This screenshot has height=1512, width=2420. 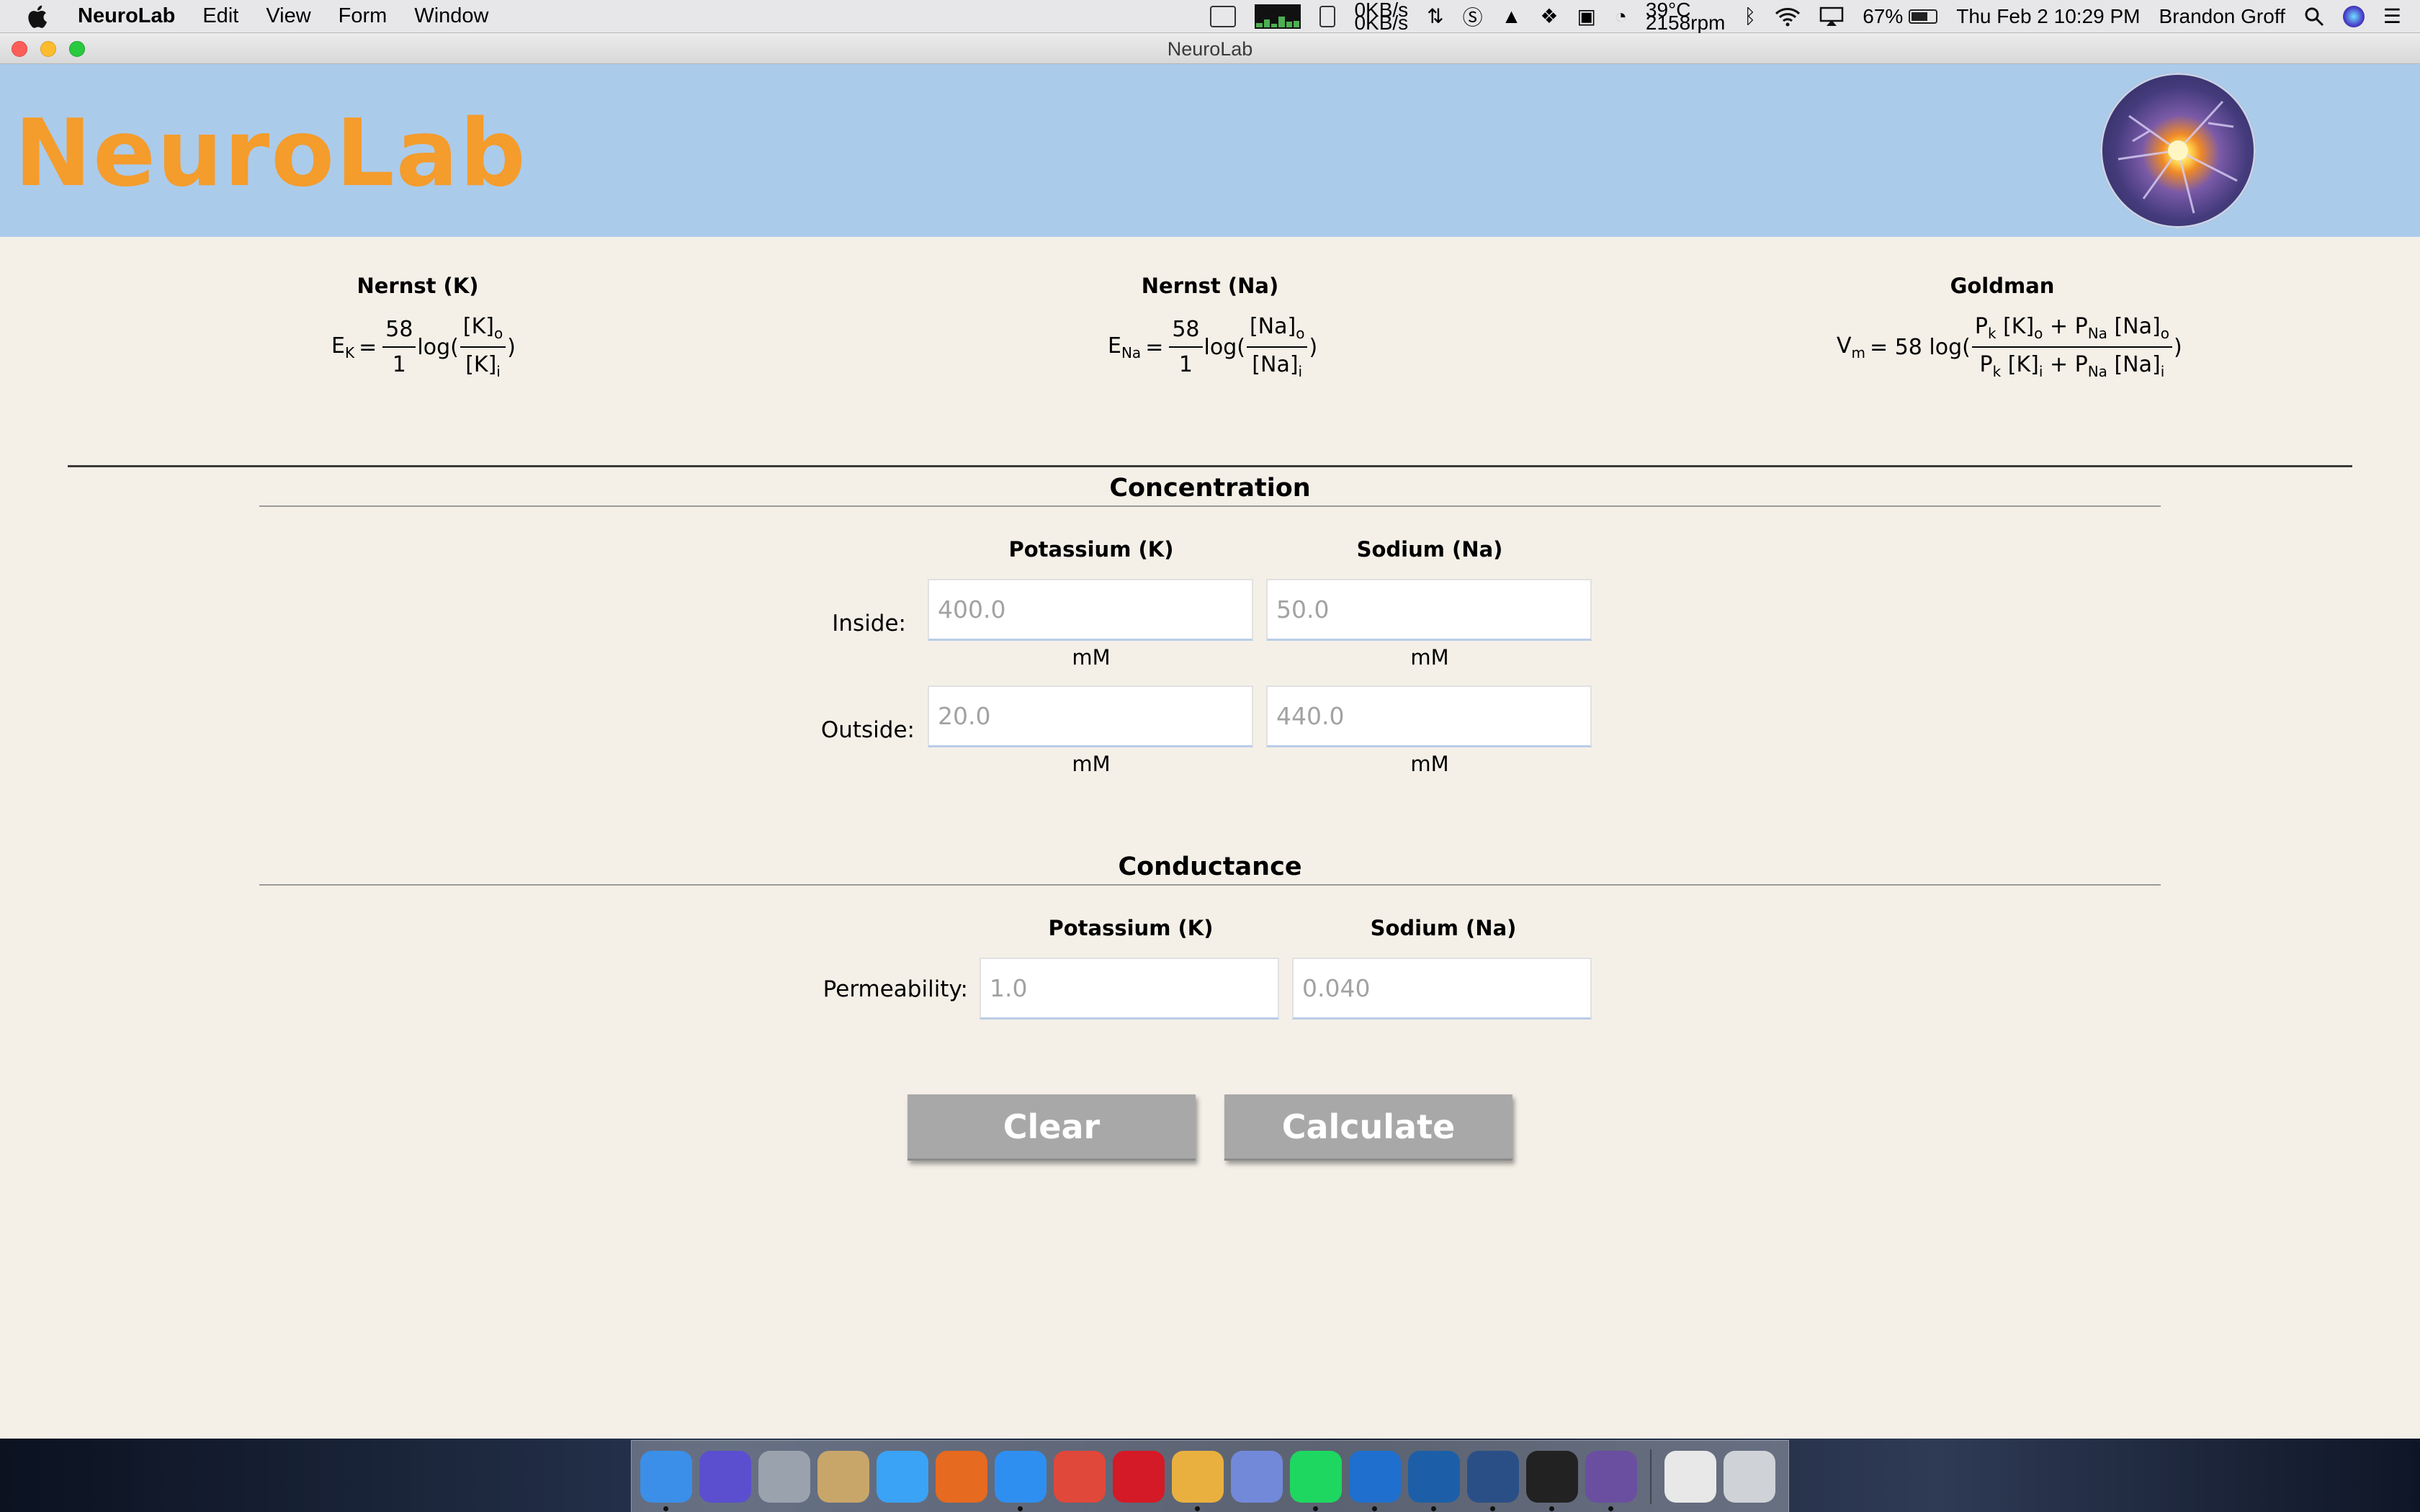 I want to click on concentration-col-potassium: Potassium (K), so click(x=1091, y=549).